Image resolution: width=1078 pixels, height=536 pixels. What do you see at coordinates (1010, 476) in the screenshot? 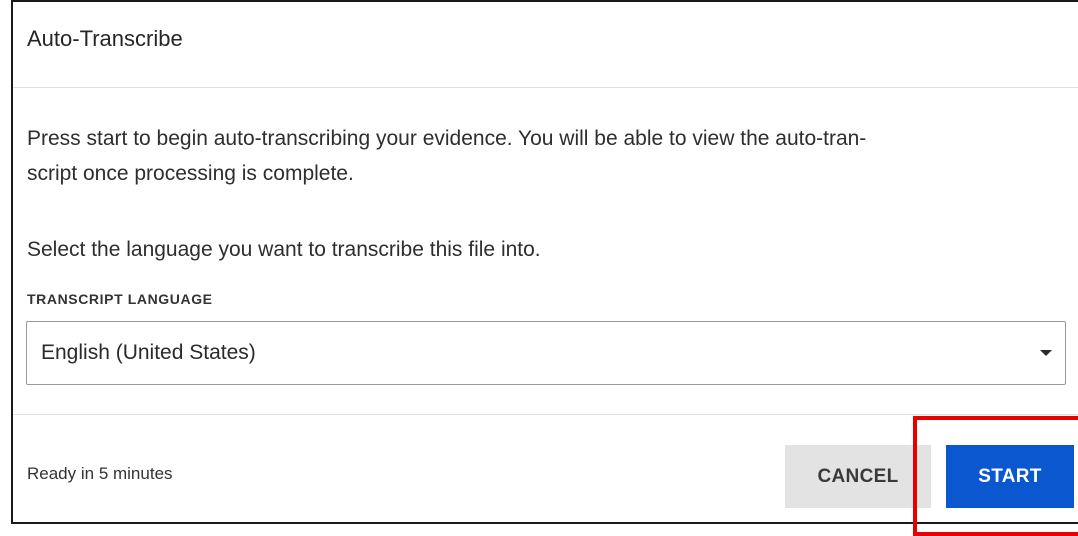
I see `start-button: START` at bounding box center [1010, 476].